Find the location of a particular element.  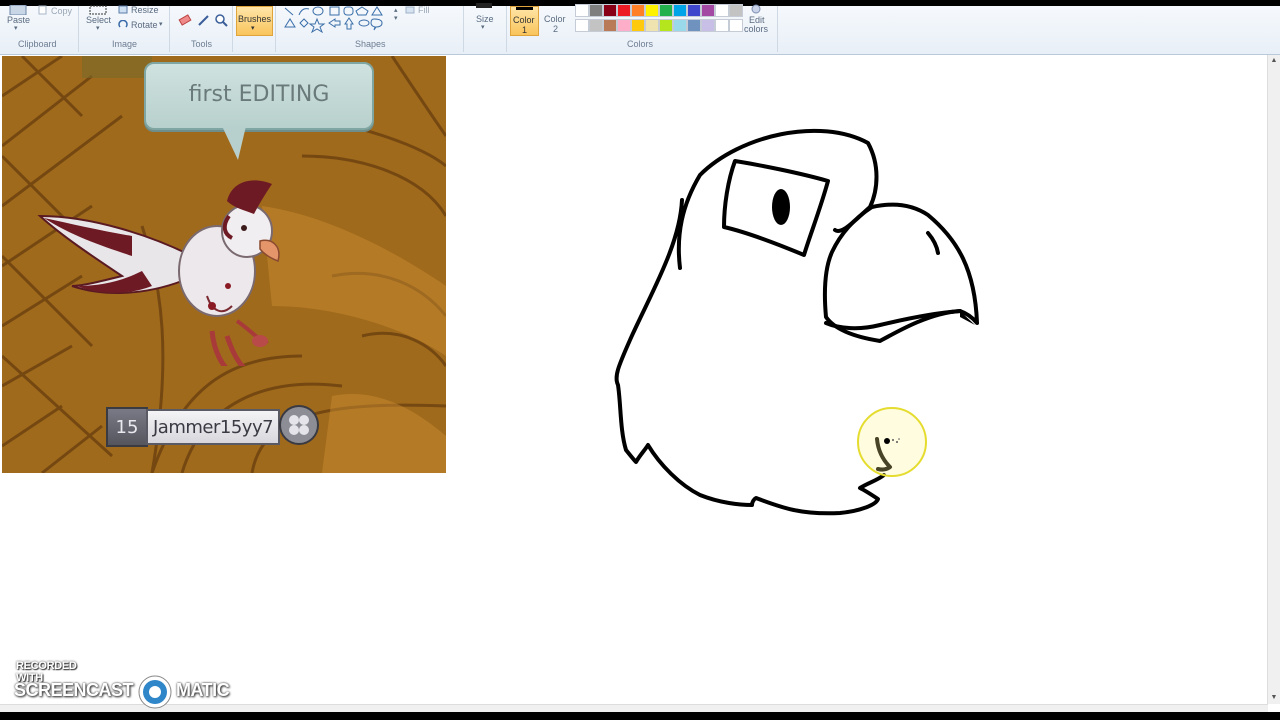

scroll-down-arrow: ▼ is located at coordinates (1274, 698).